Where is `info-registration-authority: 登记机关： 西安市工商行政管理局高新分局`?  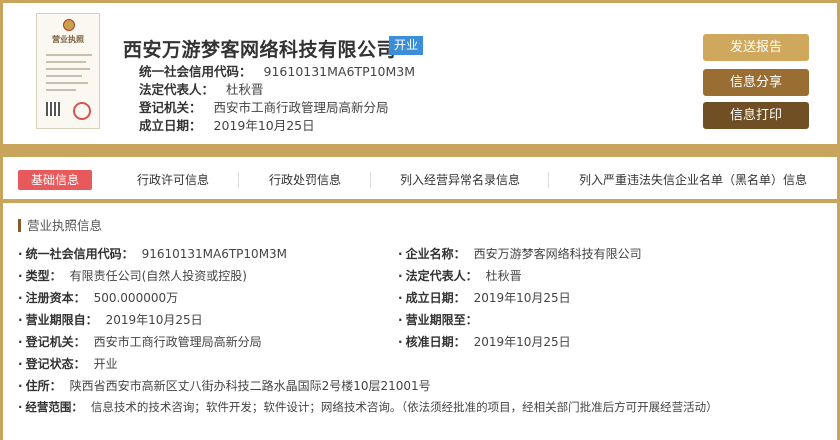 info-registration-authority: 登记机关： 西安市工商行政管理局高新分局 is located at coordinates (264, 107).